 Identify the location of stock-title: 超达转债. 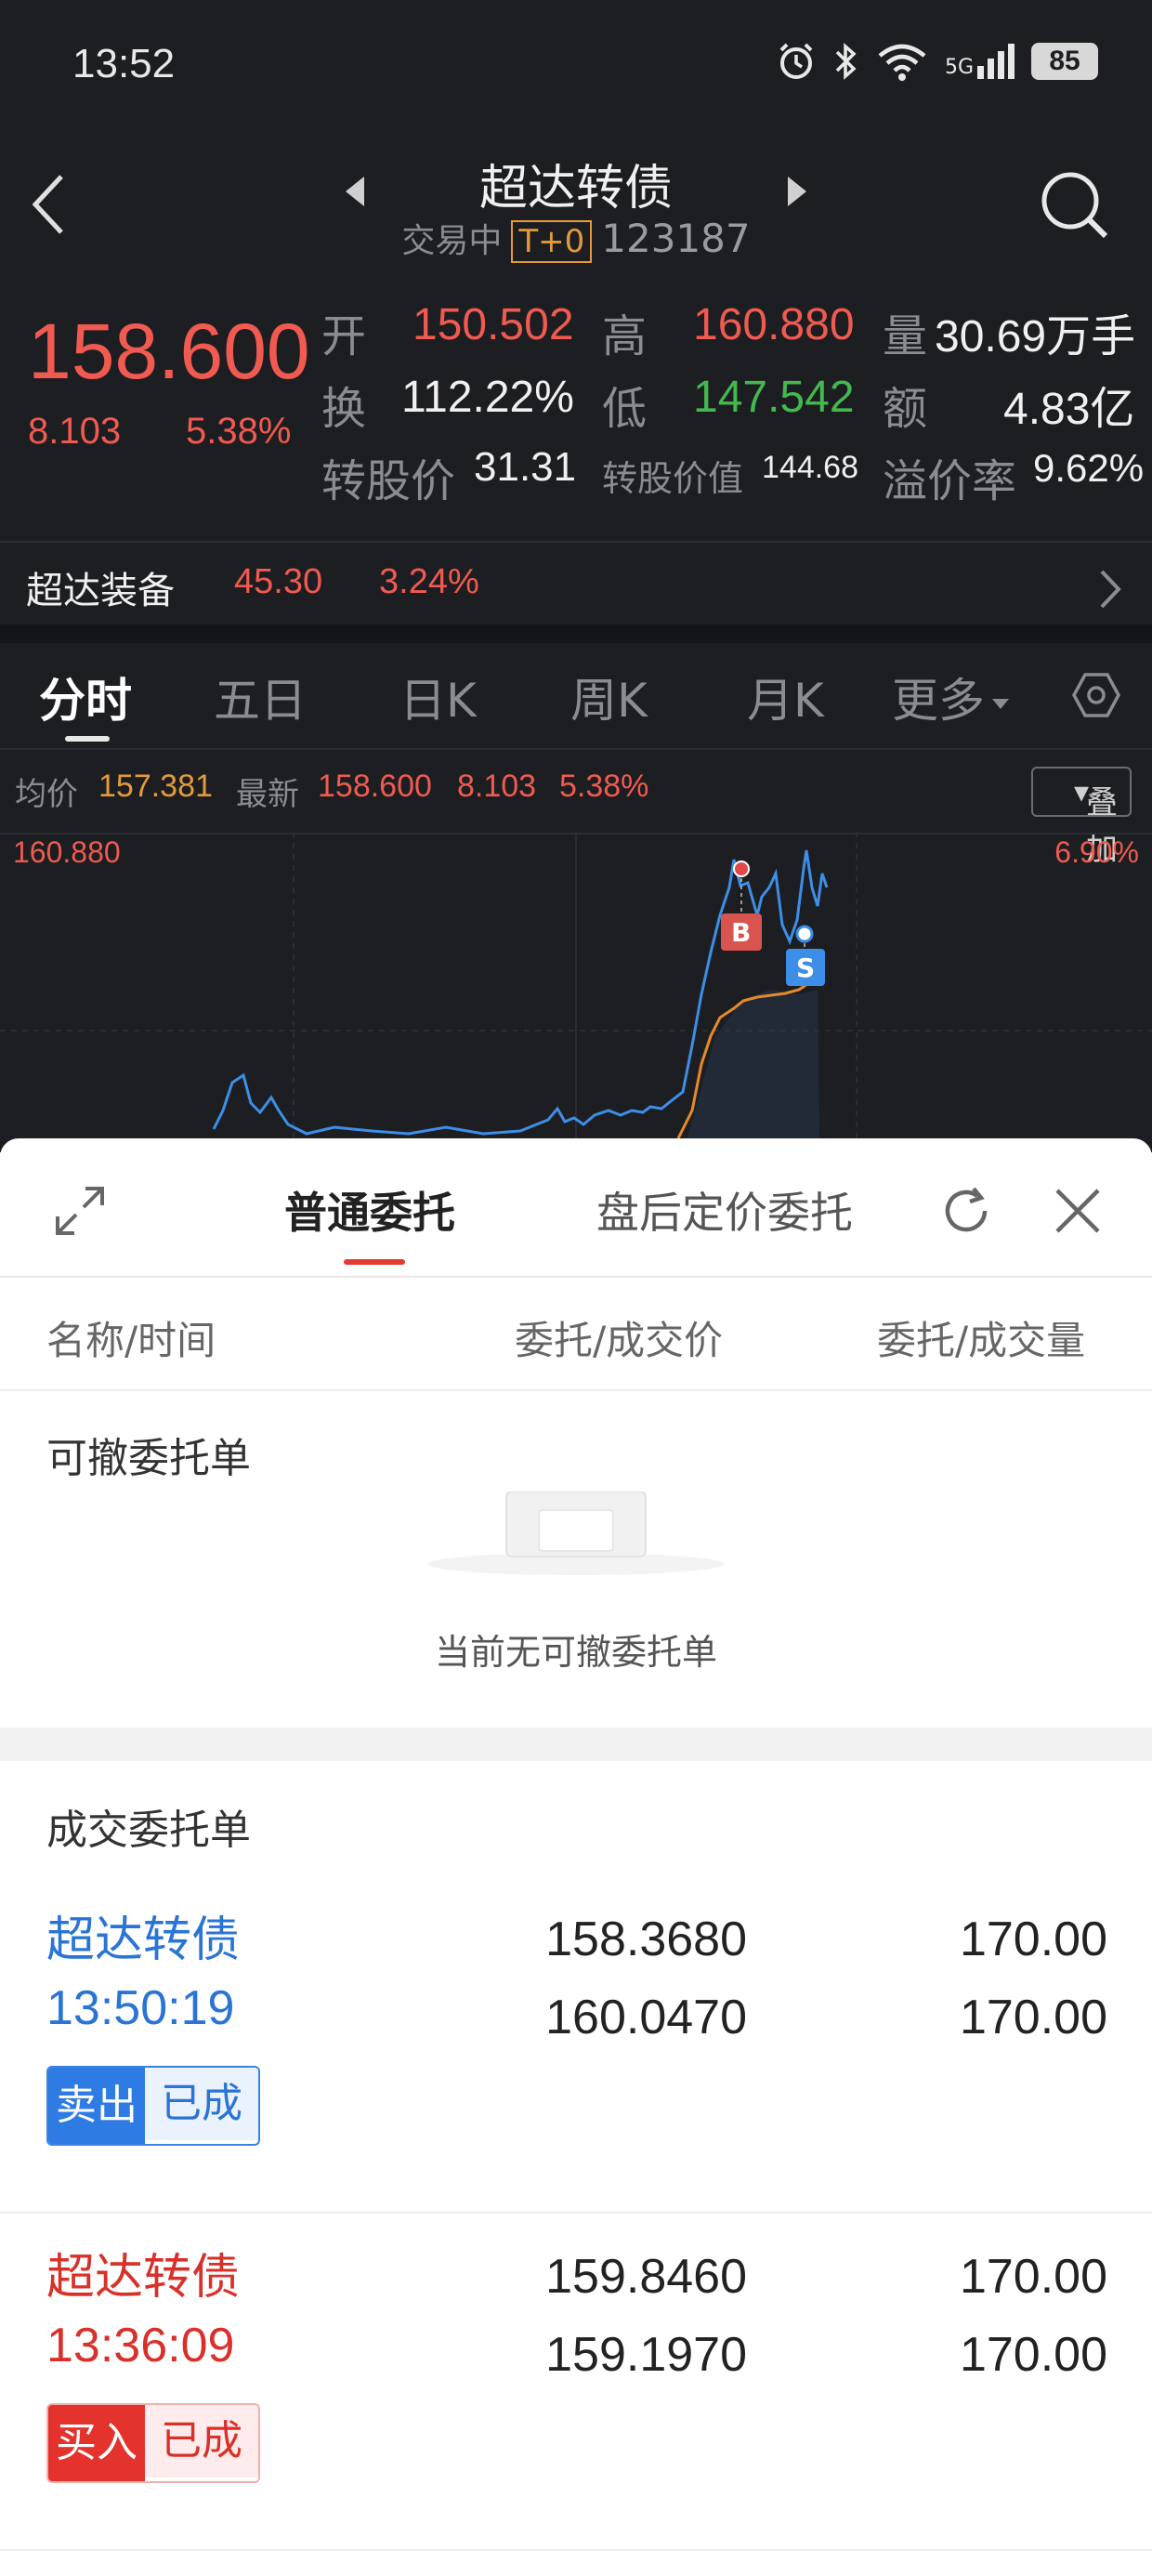
(575, 189).